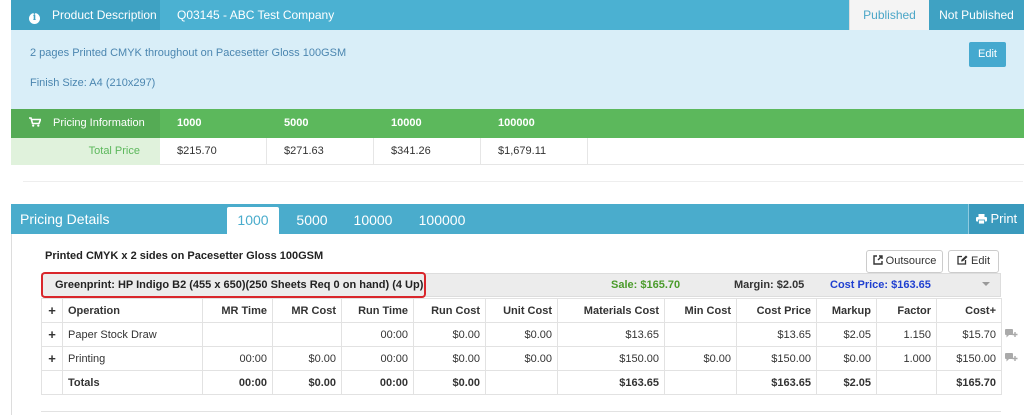 This screenshot has height=415, width=1024. I want to click on column-header: Operation, so click(132, 310).